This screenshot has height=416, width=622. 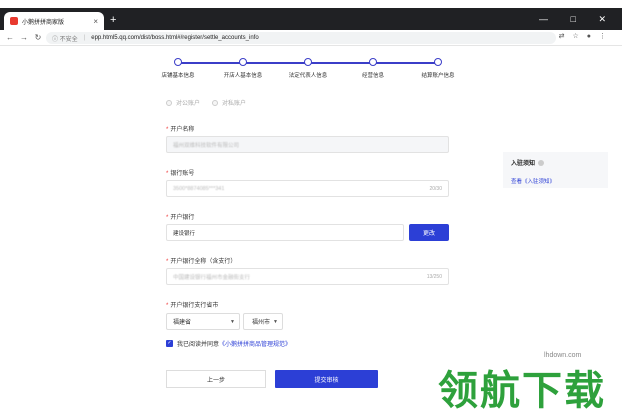 I want to click on field-value: 中国建设银行福州市金融街支行, so click(x=212, y=277).